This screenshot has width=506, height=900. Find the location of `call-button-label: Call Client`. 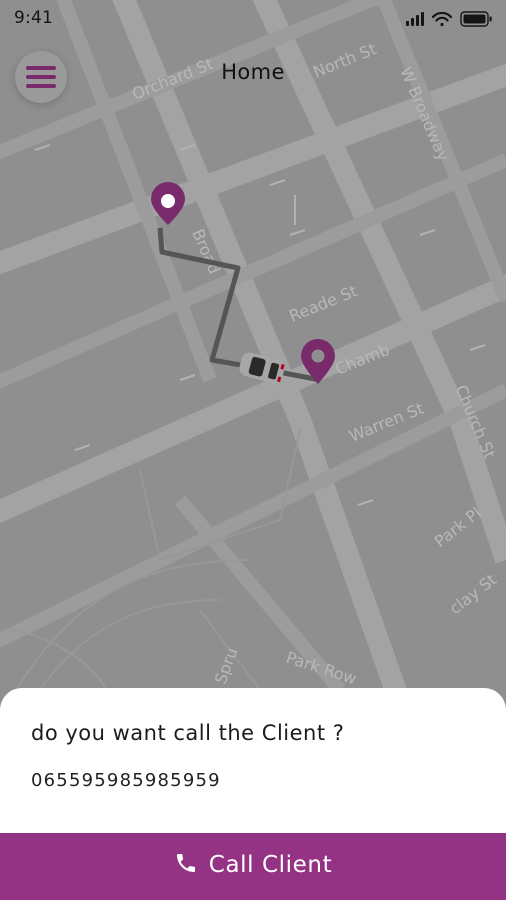

call-button-label: Call Client is located at coordinates (270, 865).